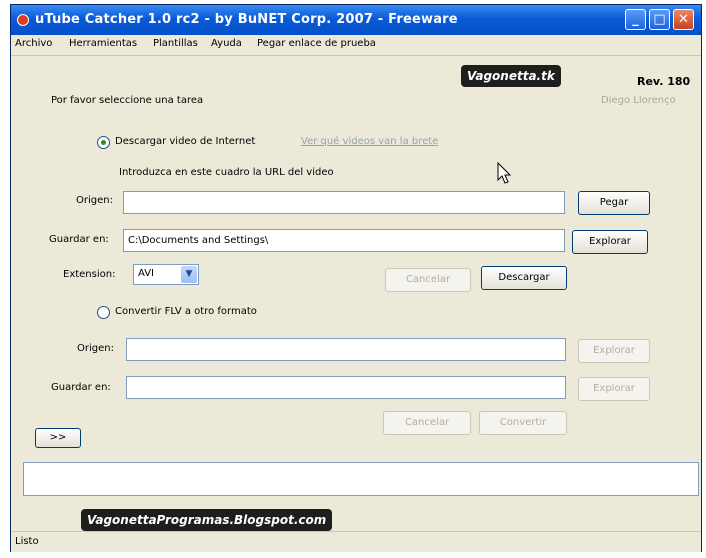 The height and width of the screenshot is (558, 706). Describe the element at coordinates (638, 100) in the screenshot. I see `author-label: Diego Llorenço` at that location.